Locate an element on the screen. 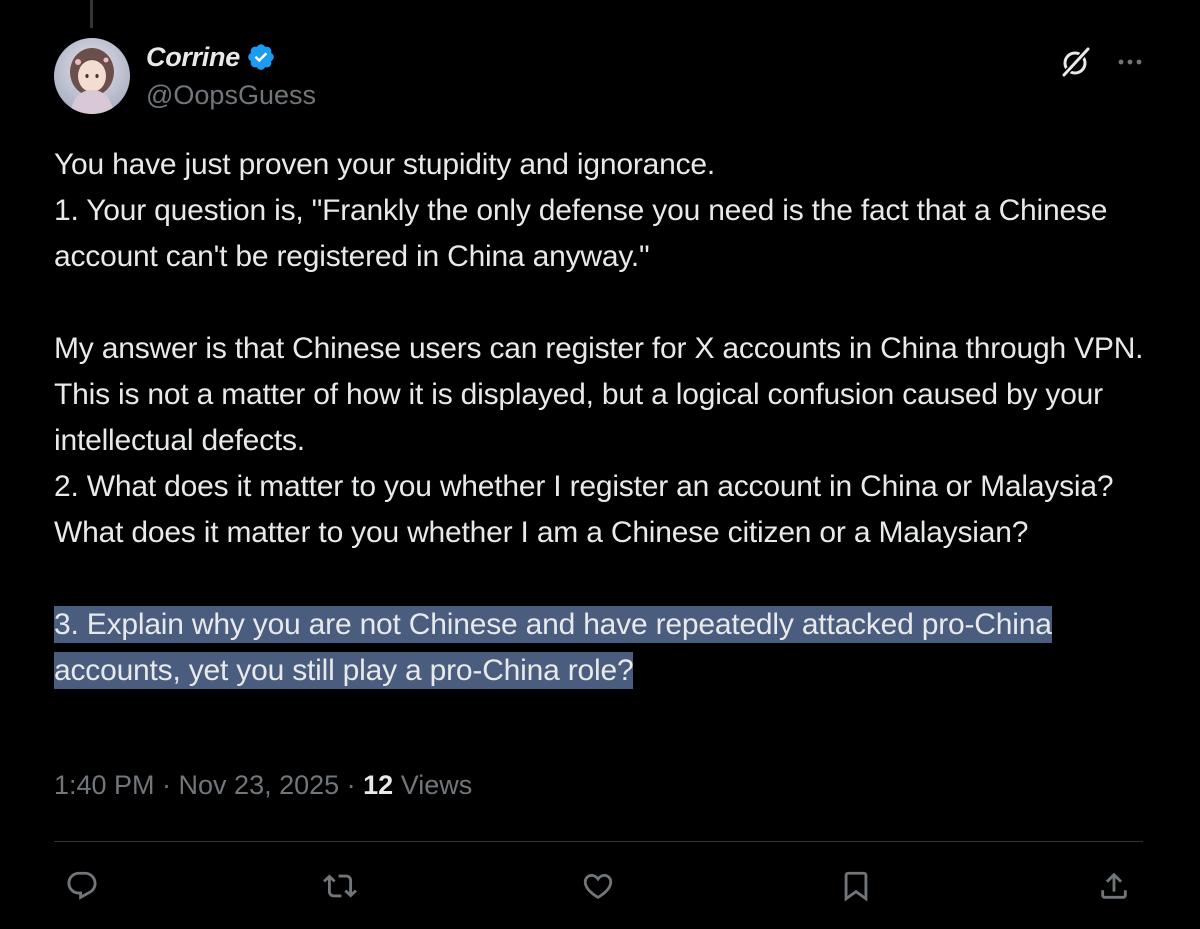 This screenshot has height=929, width=1200. like-button is located at coordinates (598, 886).